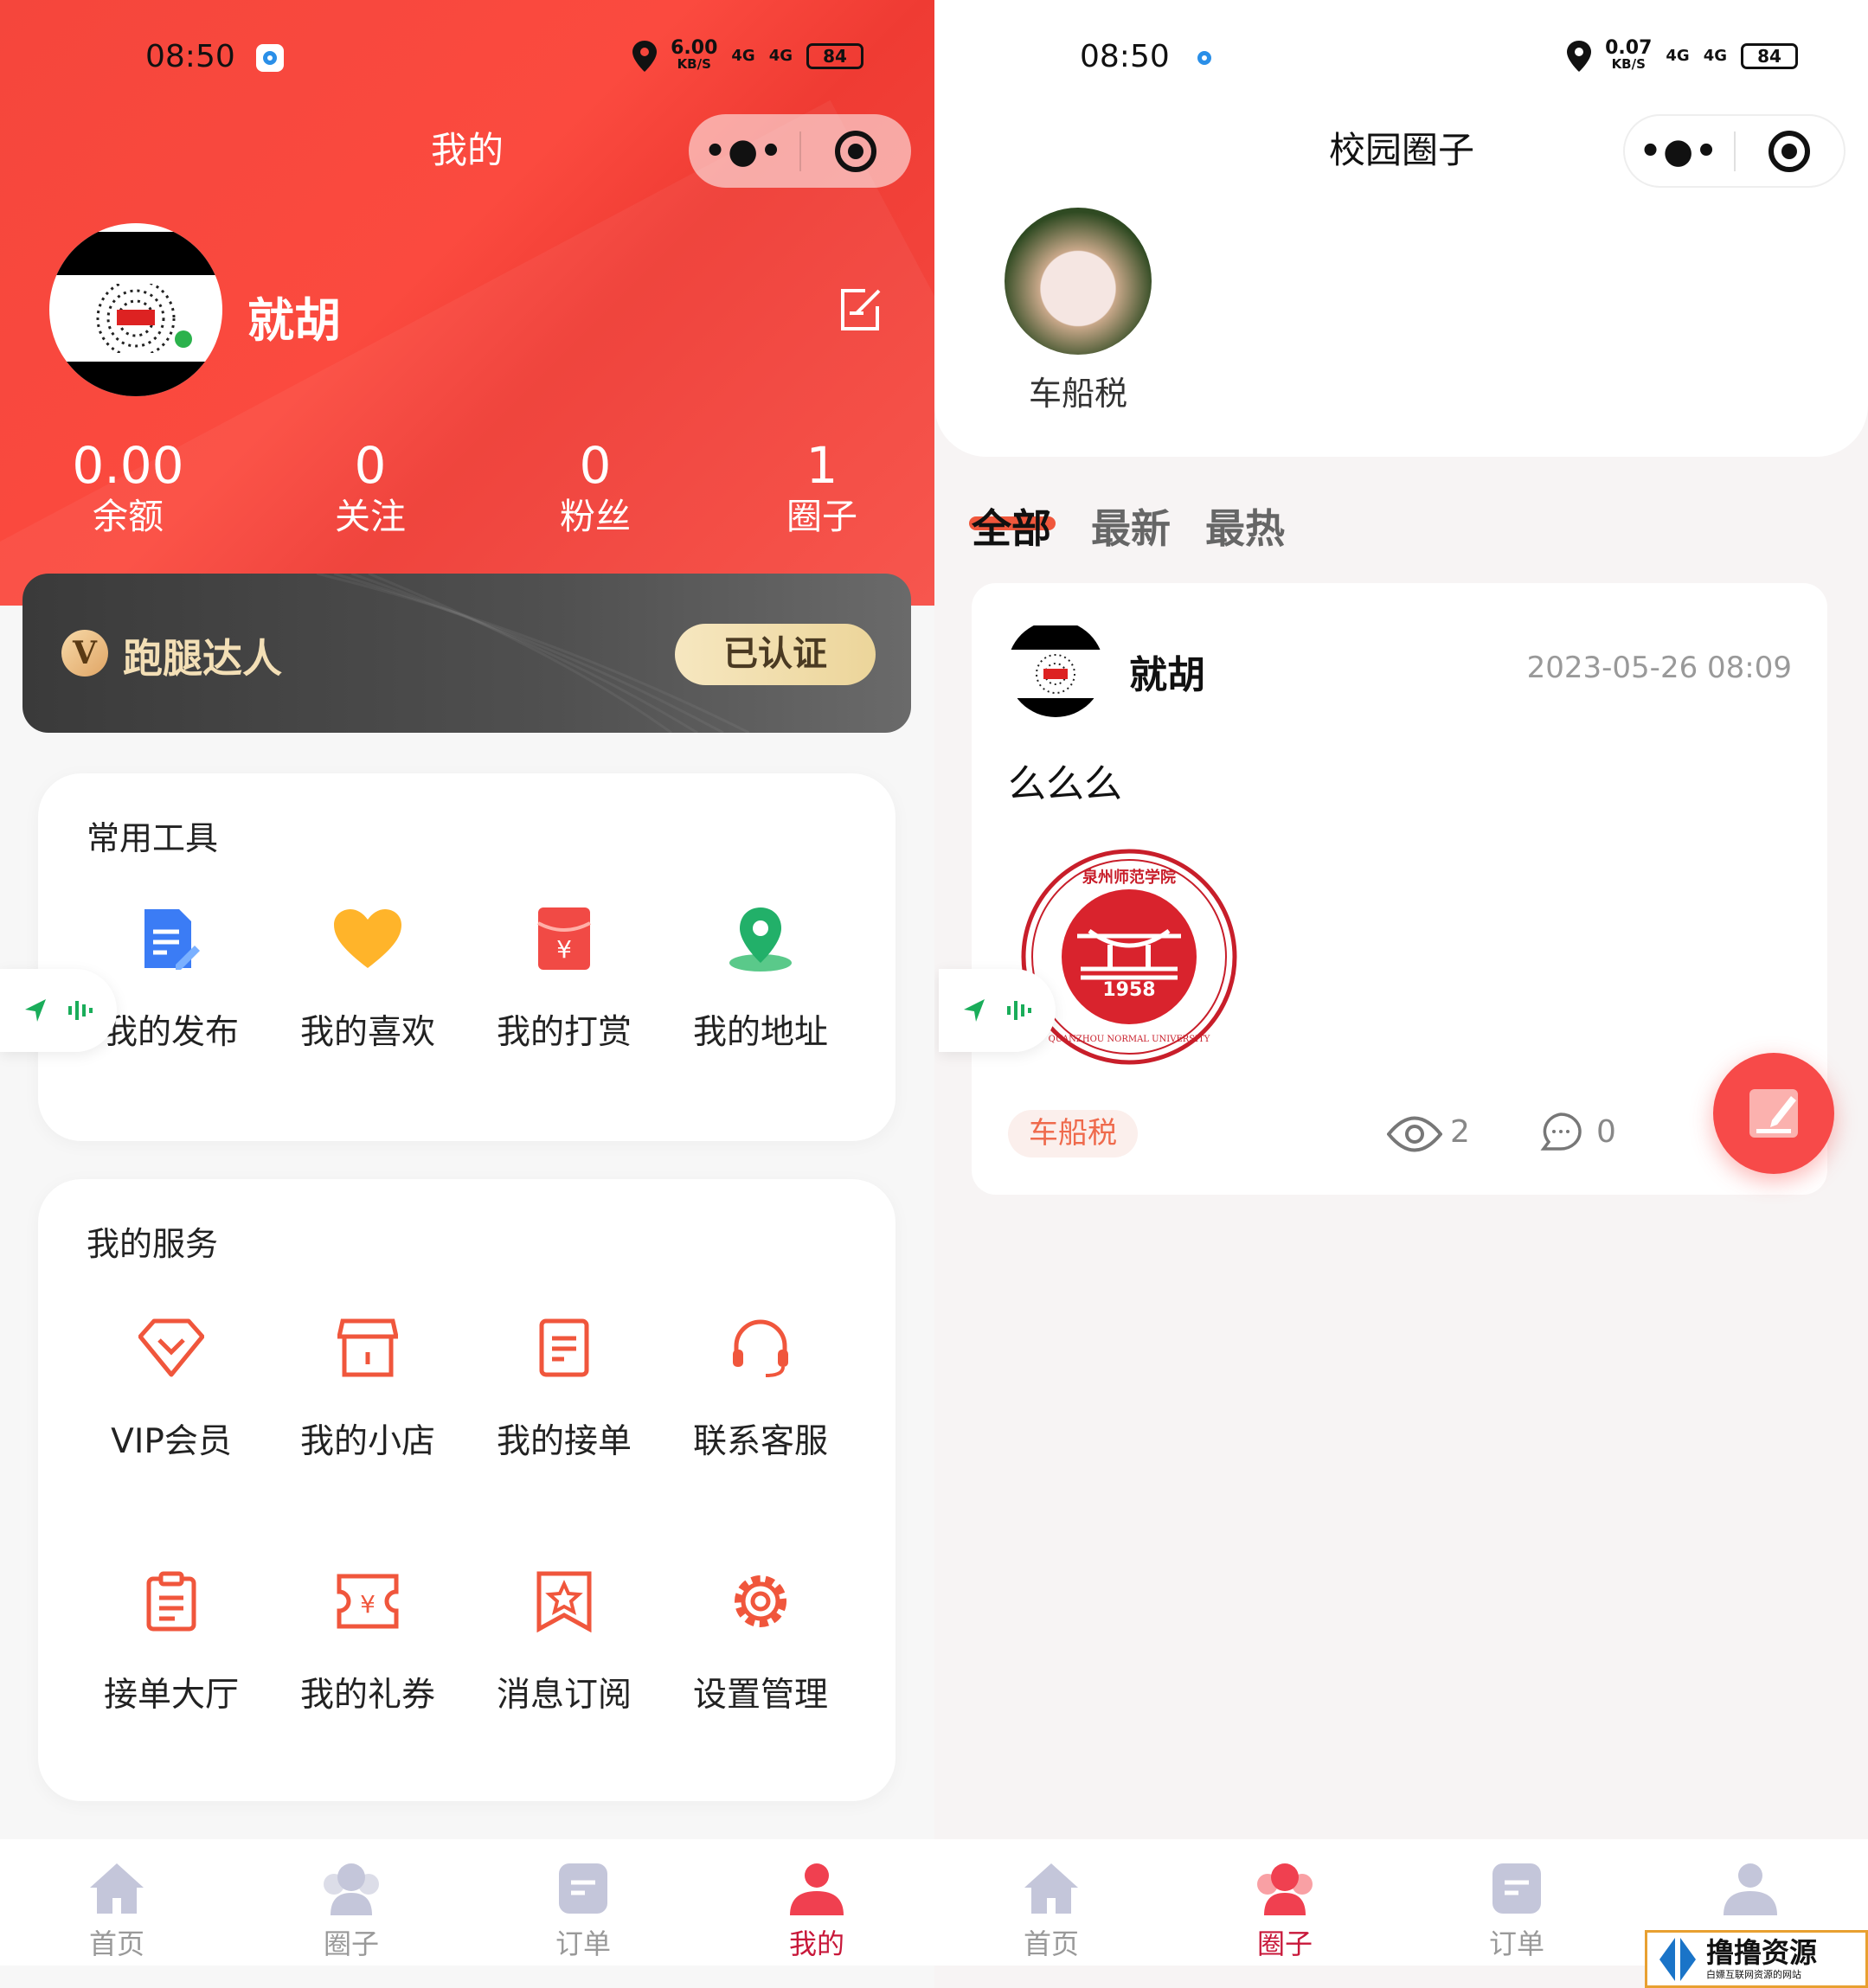 The height and width of the screenshot is (1988, 1868). Describe the element at coordinates (1756, 1959) in the screenshot. I see `watermark-logo: 撸撸资源 白嫖互联网资源的网站` at that location.